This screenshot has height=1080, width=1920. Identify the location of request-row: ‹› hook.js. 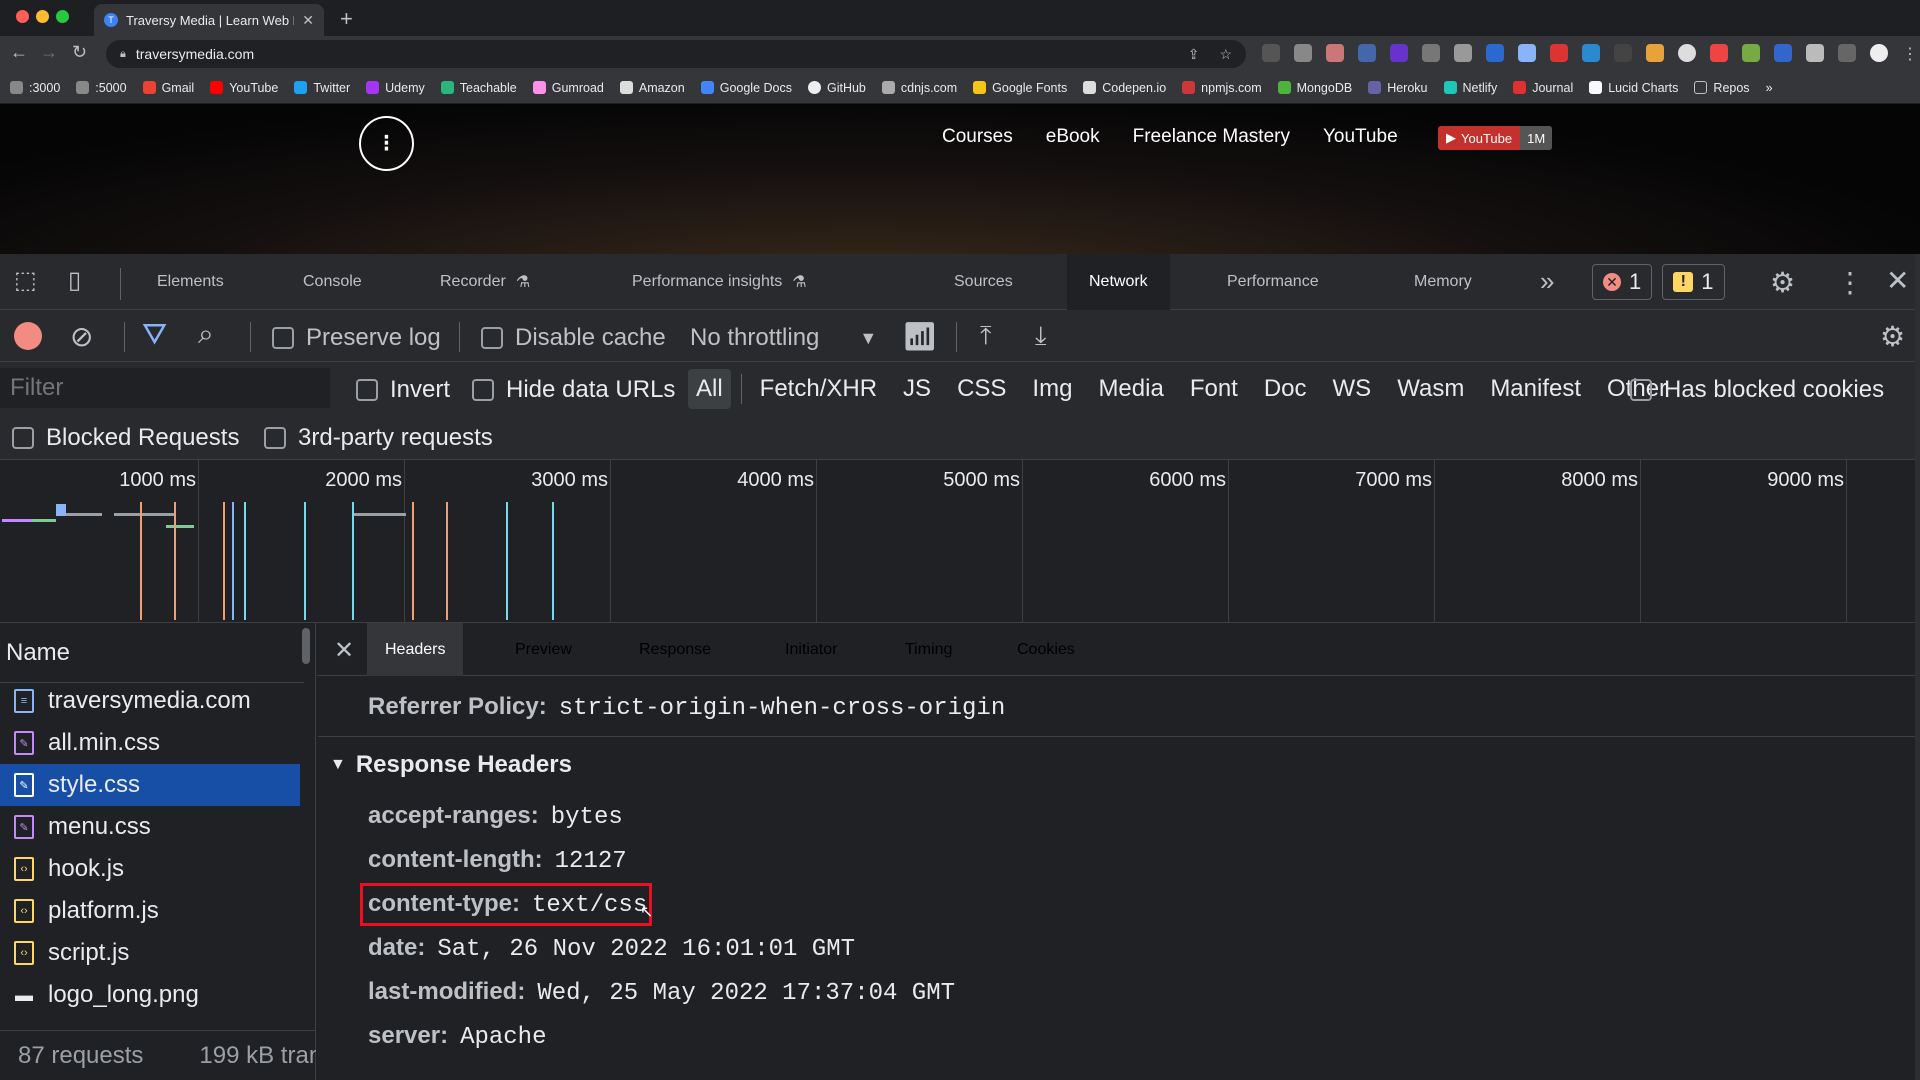
(150, 869).